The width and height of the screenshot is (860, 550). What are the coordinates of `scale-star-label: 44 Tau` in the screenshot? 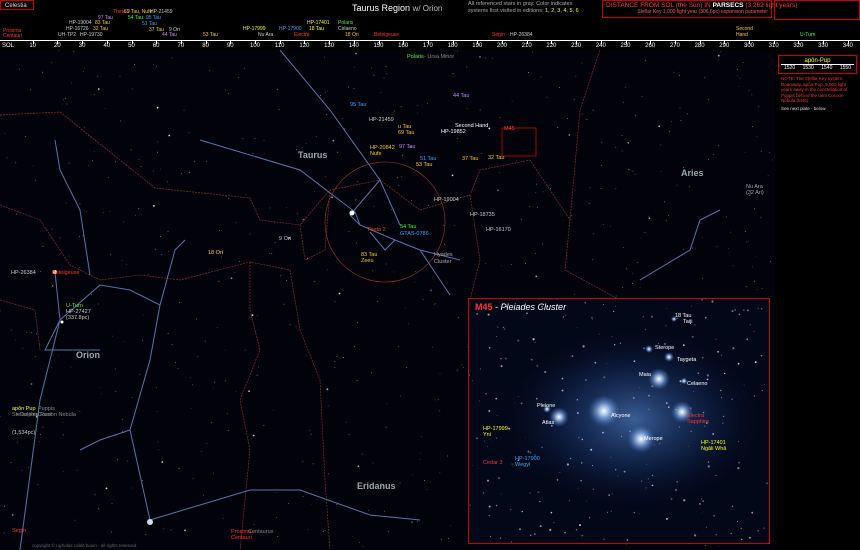 It's located at (169, 35).